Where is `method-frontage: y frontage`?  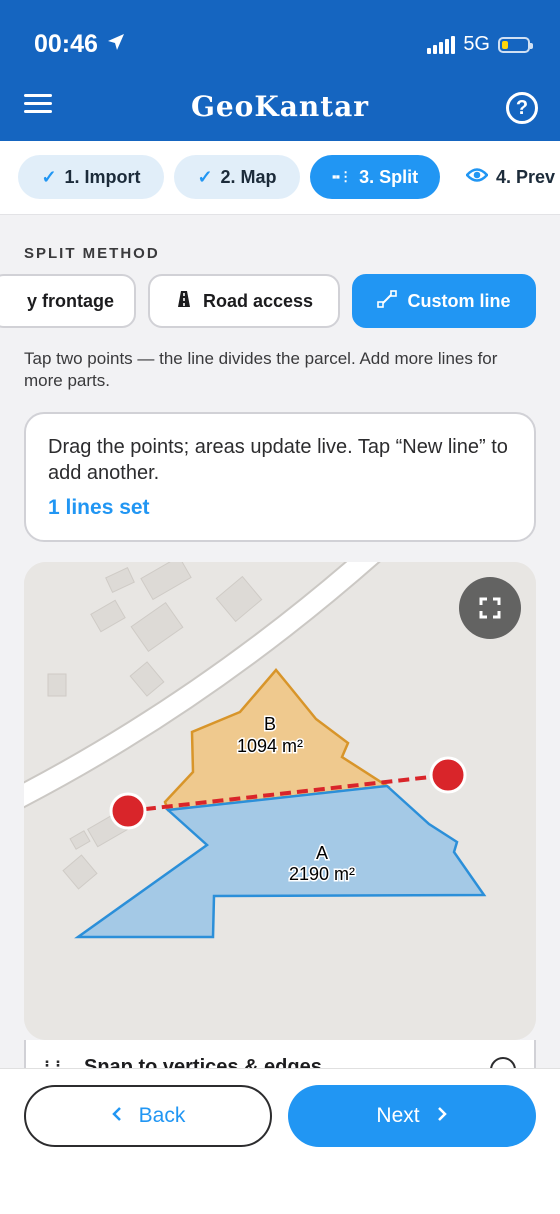 method-frontage: y frontage is located at coordinates (68, 301).